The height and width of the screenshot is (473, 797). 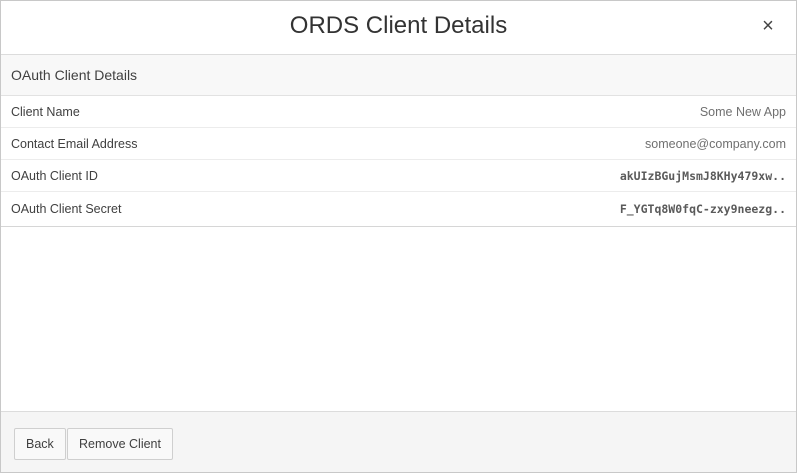 I want to click on dialog-titlebar: ORDS Client Details ×, so click(x=398, y=28).